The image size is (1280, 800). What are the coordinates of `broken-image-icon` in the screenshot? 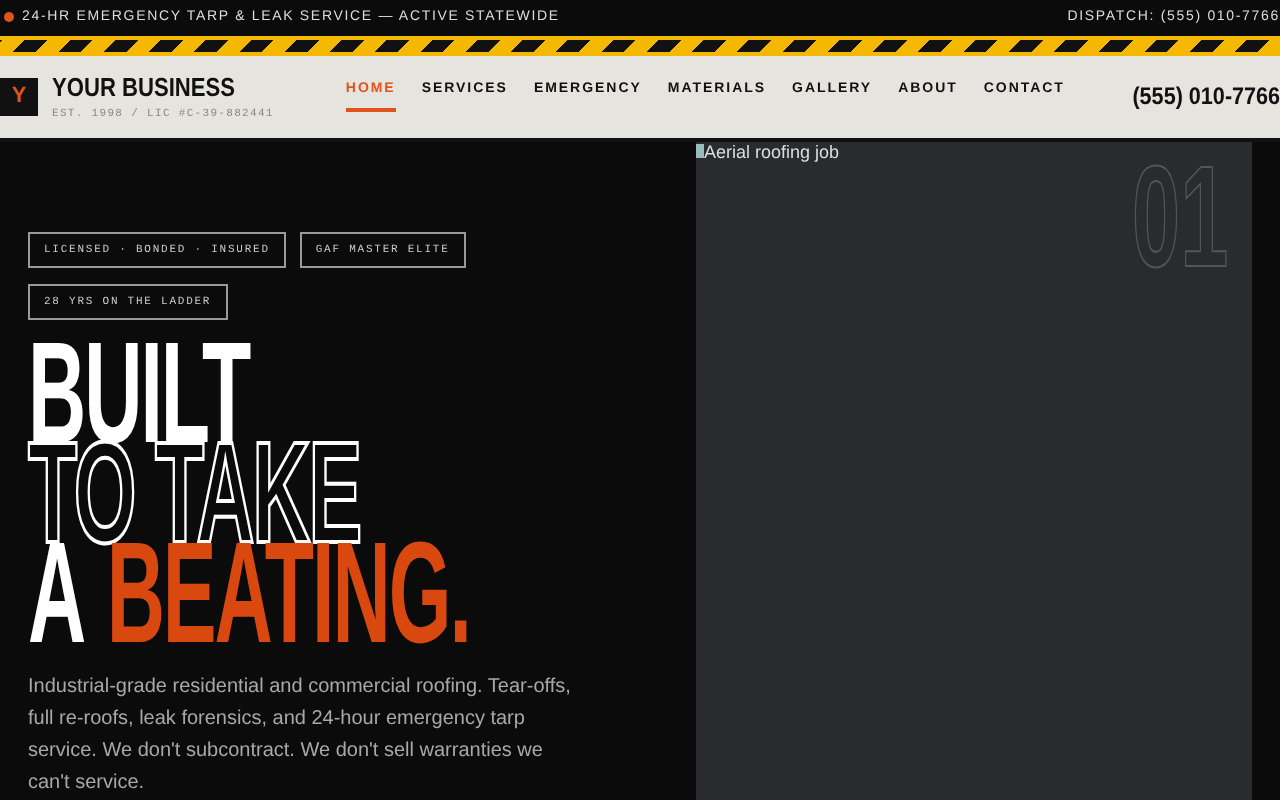 It's located at (700, 150).